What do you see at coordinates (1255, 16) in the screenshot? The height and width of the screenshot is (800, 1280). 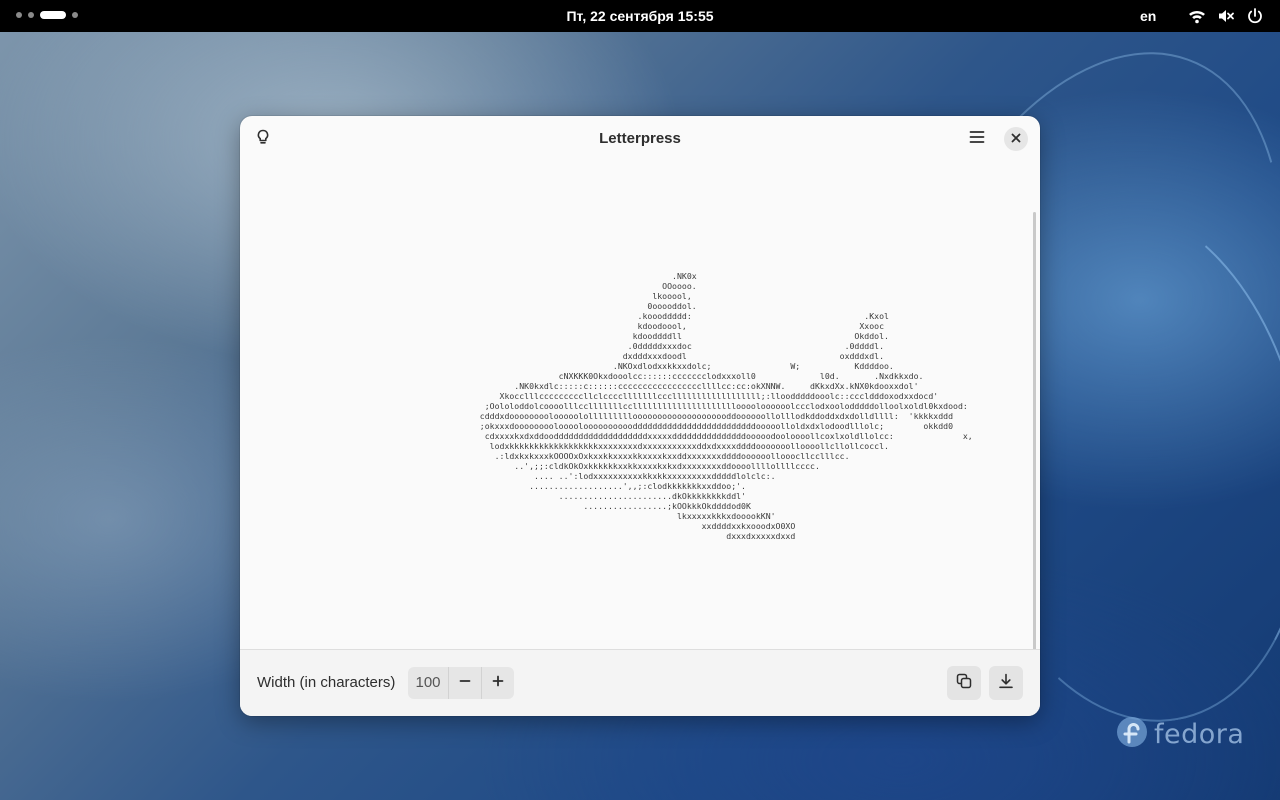 I see `power-icon` at bounding box center [1255, 16].